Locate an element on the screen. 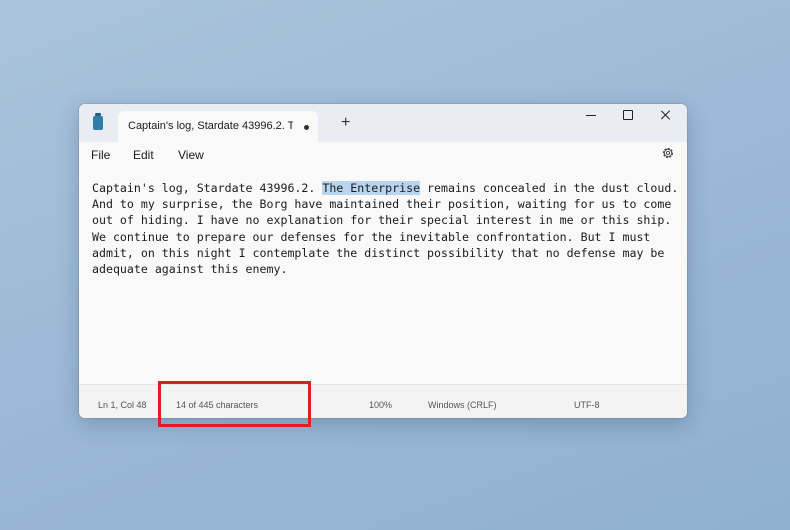 The width and height of the screenshot is (790, 530). text-before-selection: Captain's log, Stardate 43996.2. is located at coordinates (207, 188).